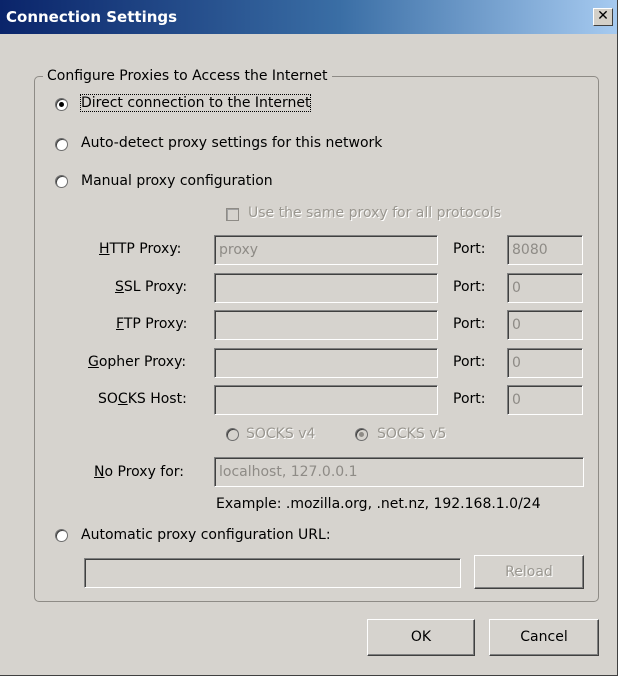 The image size is (618, 676). What do you see at coordinates (469, 399) in the screenshot?
I see `socks-port-label: Port:` at bounding box center [469, 399].